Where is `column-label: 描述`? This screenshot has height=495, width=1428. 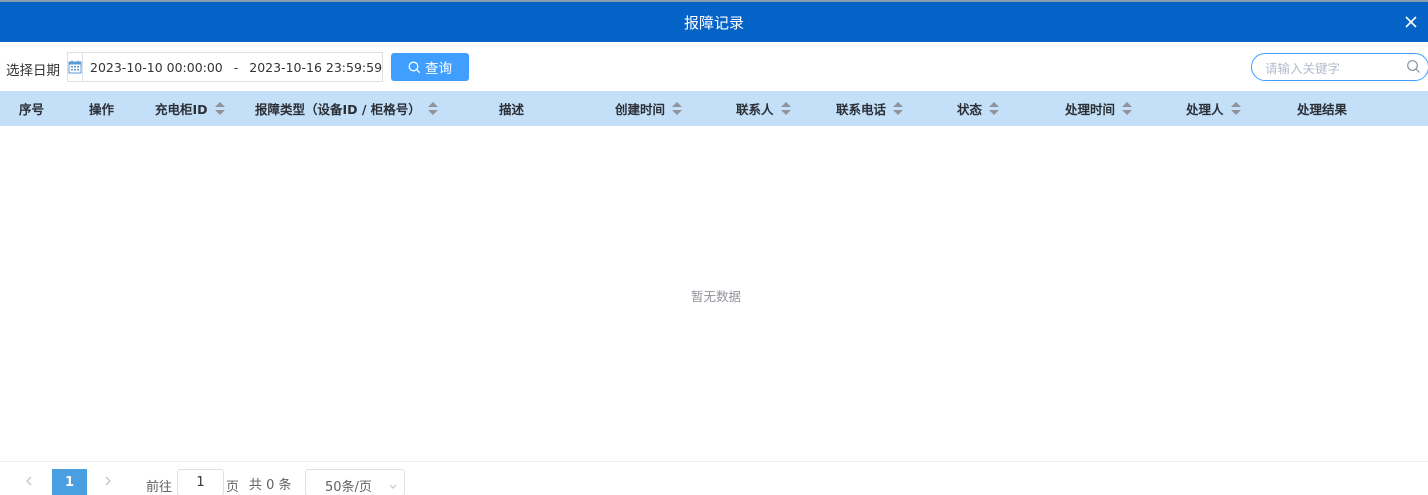 column-label: 描述 is located at coordinates (512, 109).